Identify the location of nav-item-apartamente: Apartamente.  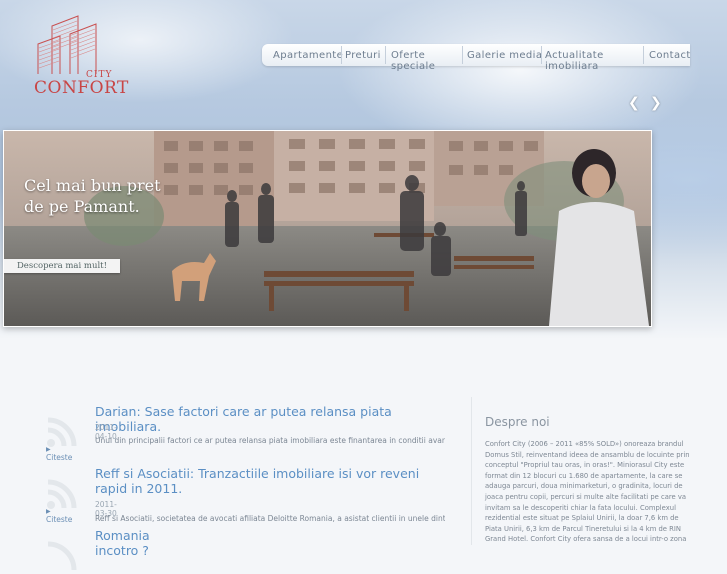
(308, 55).